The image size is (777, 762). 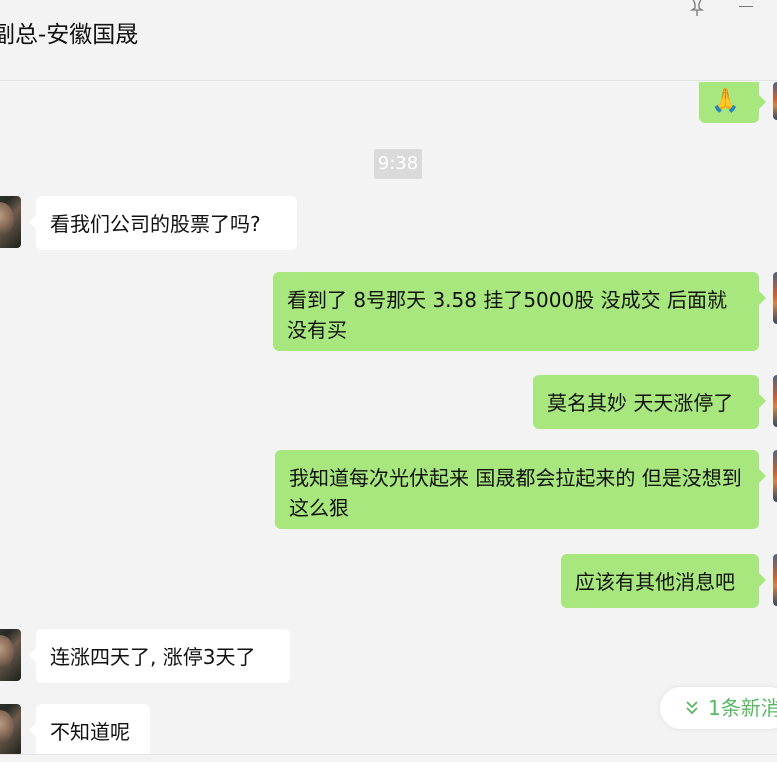 I want to click on chat-header: 副总-安徽国晟, so click(x=388, y=40).